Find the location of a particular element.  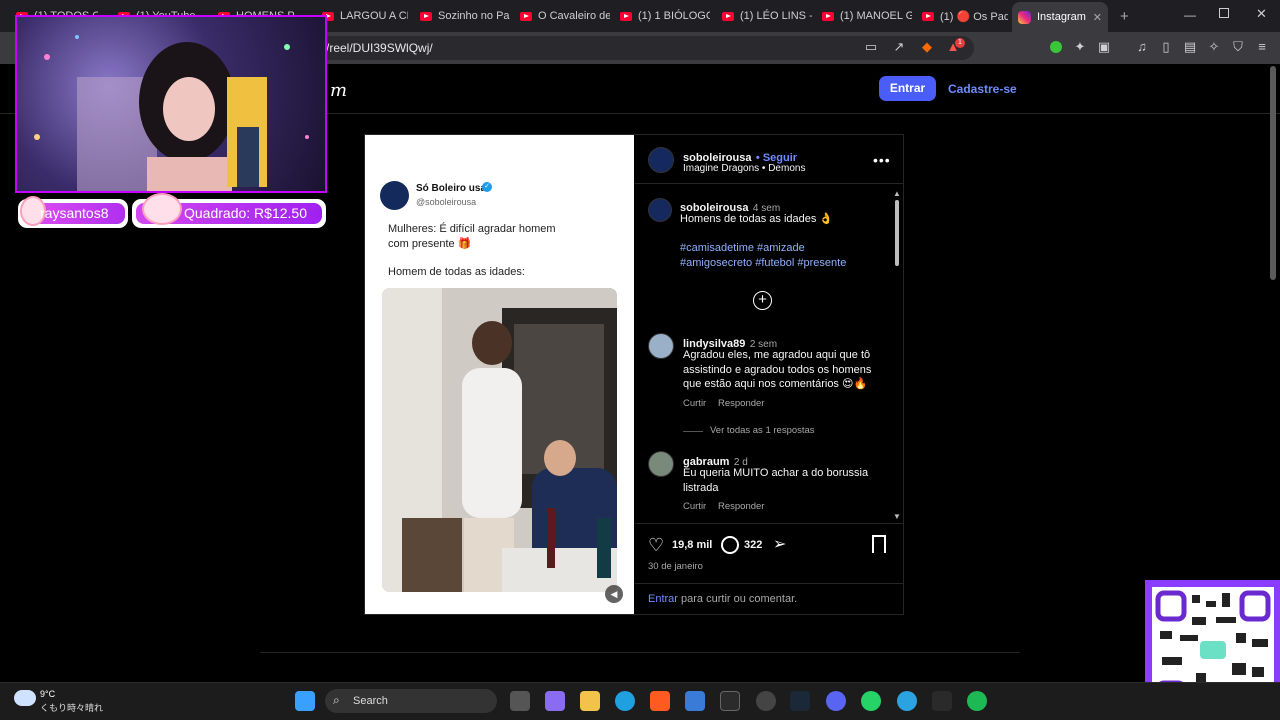

app-icon is located at coordinates (730, 701).